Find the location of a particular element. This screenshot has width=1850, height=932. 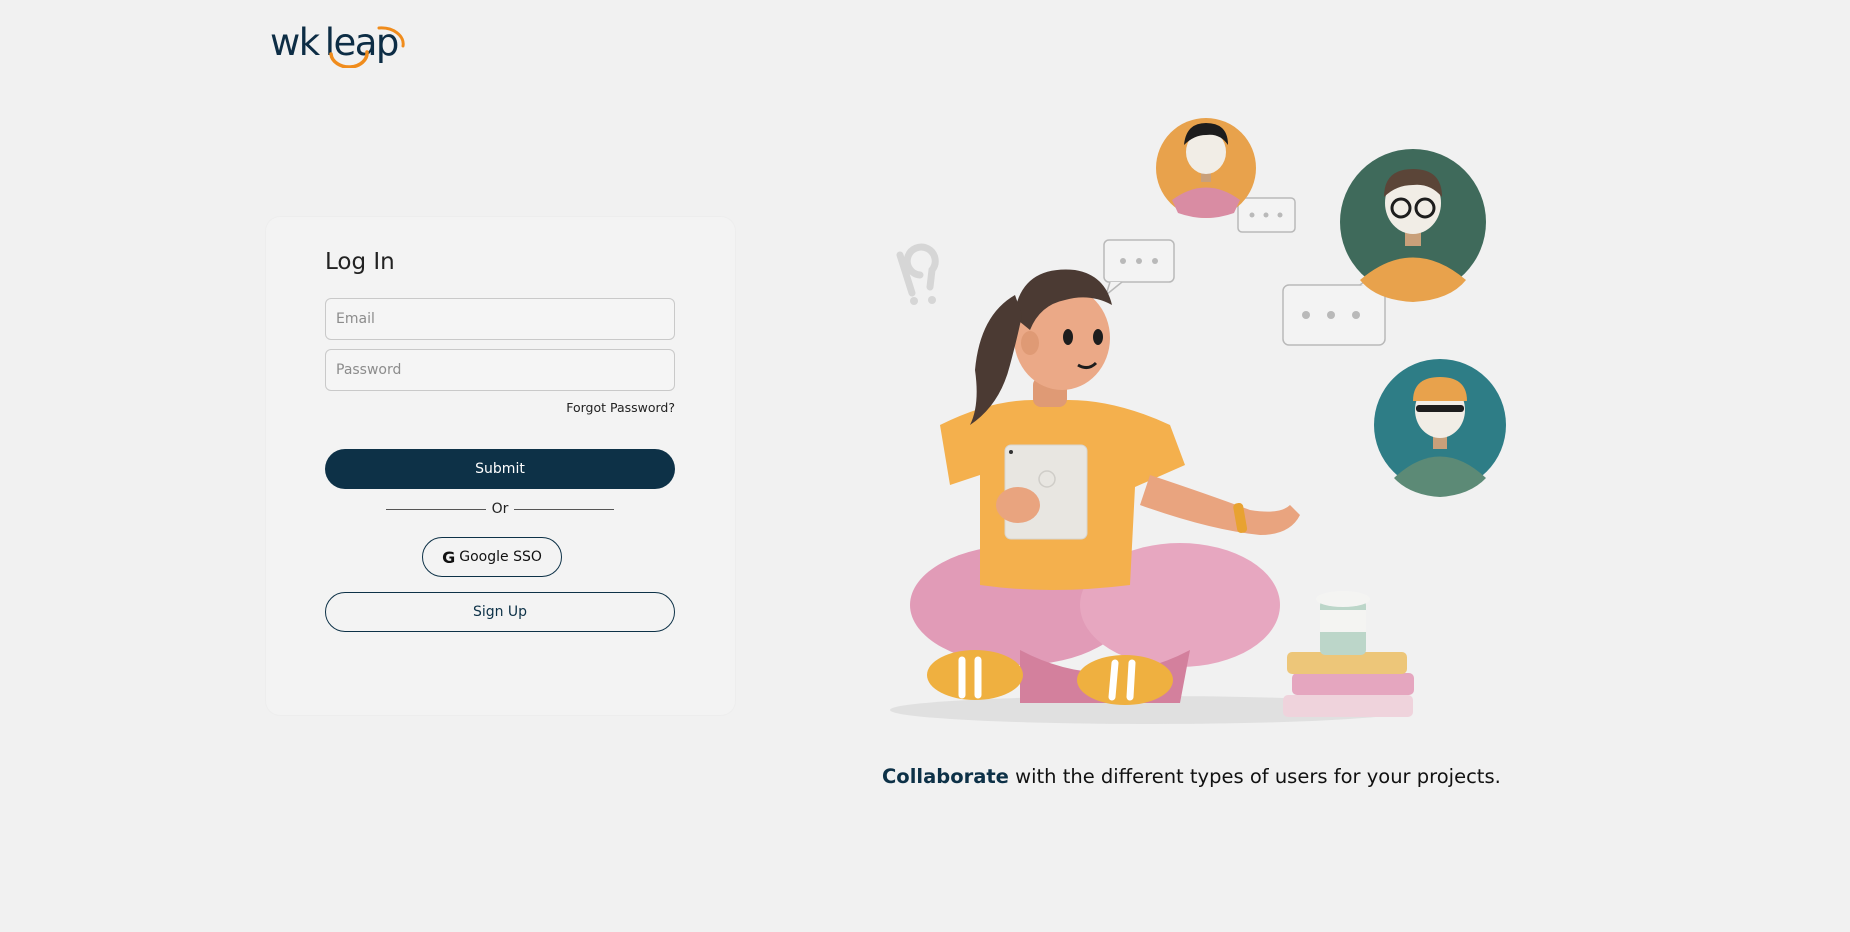

brand-logo: wk leap is located at coordinates (338, 44).